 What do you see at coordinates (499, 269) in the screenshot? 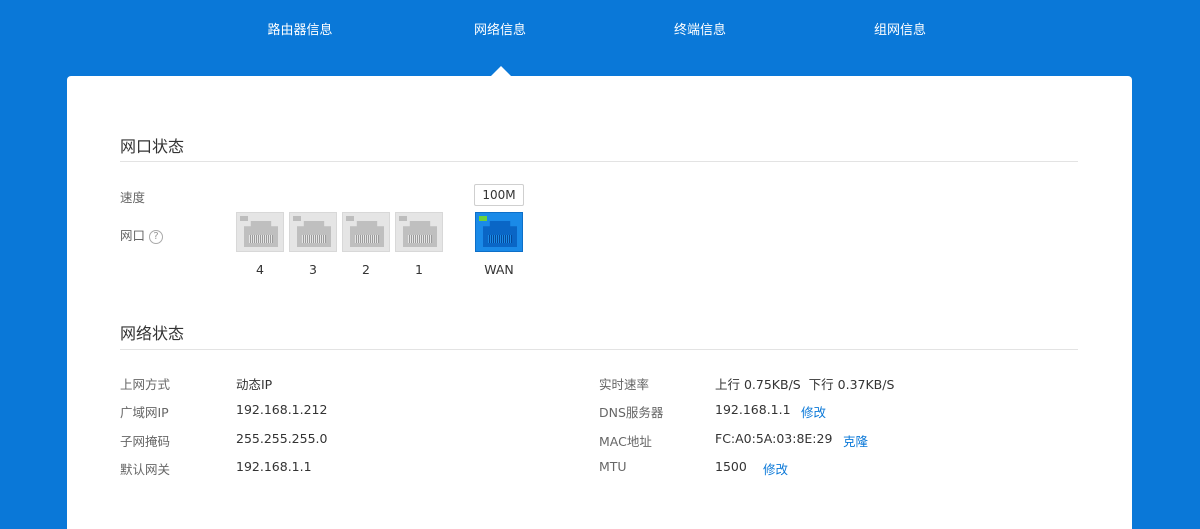
I see `wan-port-label: WAN` at bounding box center [499, 269].